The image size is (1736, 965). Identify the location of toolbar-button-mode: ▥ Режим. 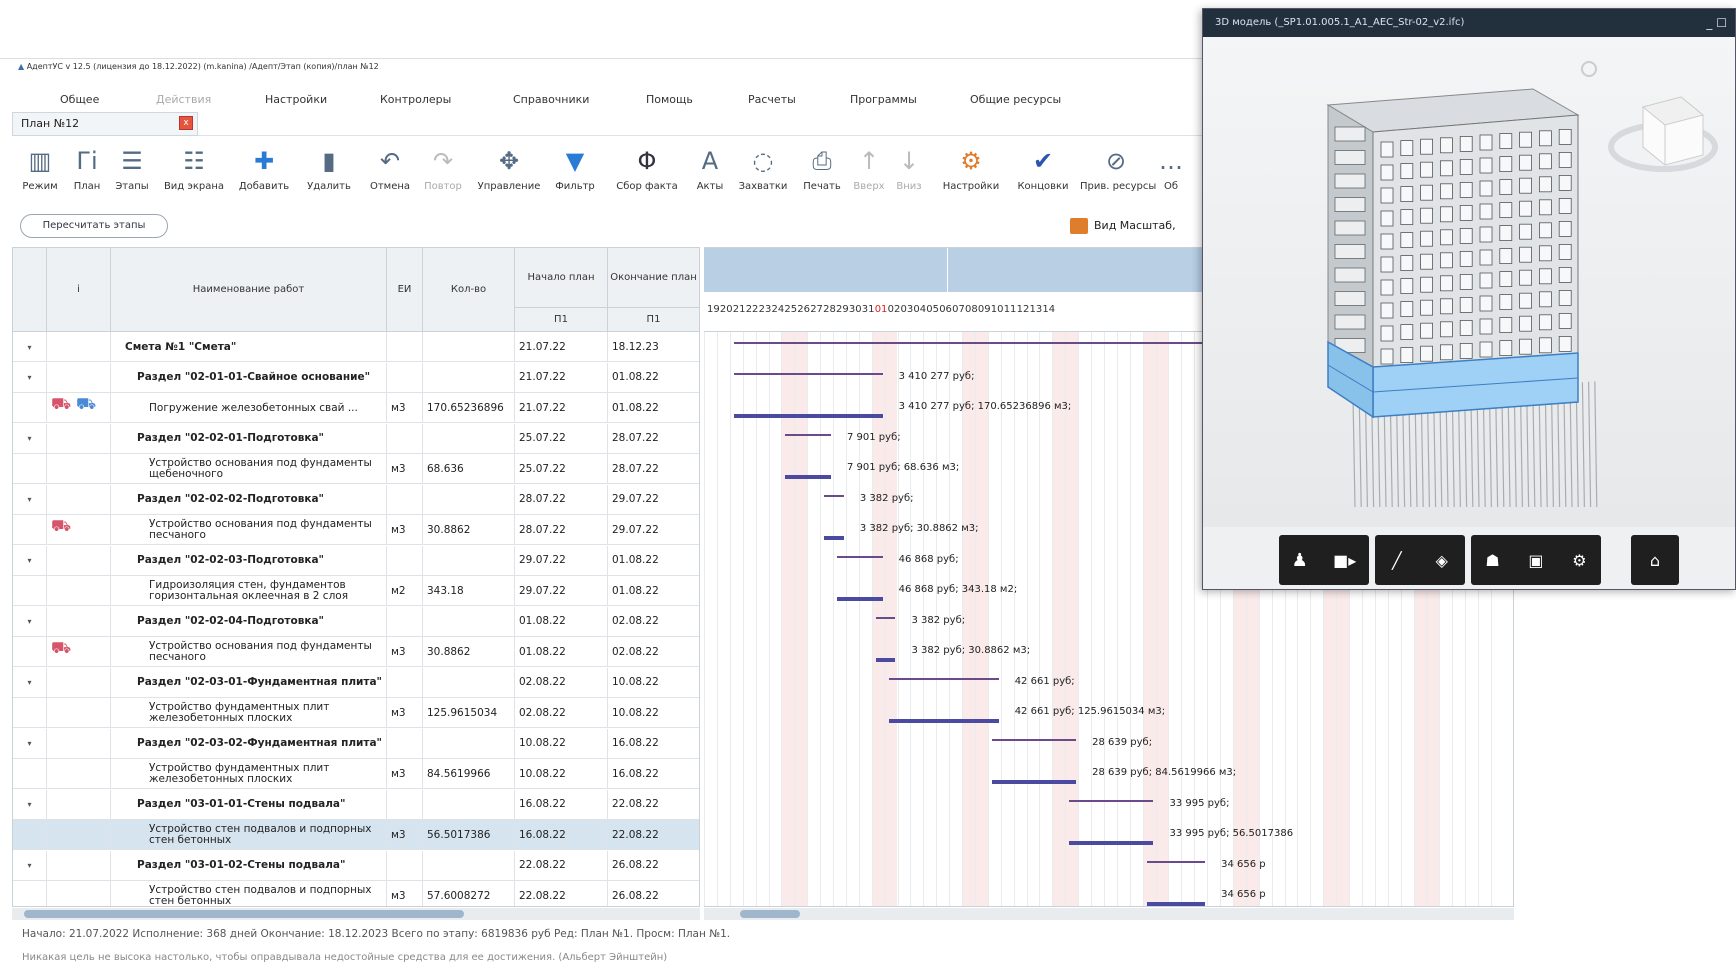
(40, 172).